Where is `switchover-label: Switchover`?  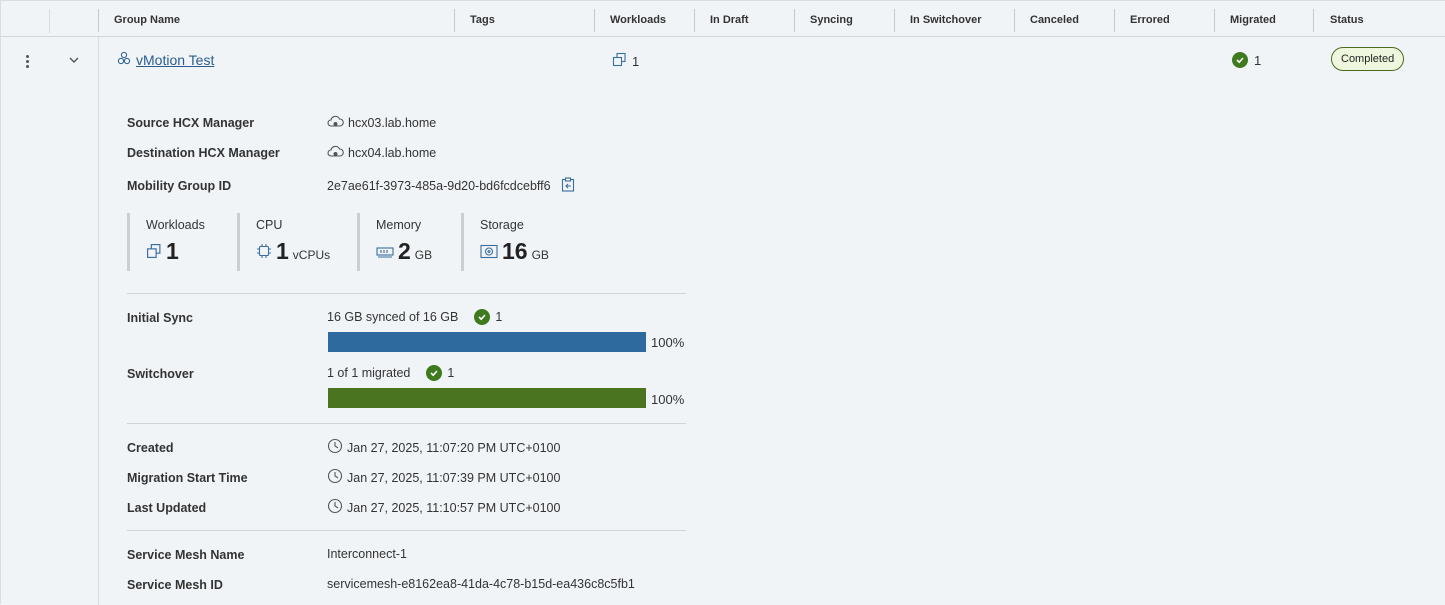
switchover-label: Switchover is located at coordinates (160, 374).